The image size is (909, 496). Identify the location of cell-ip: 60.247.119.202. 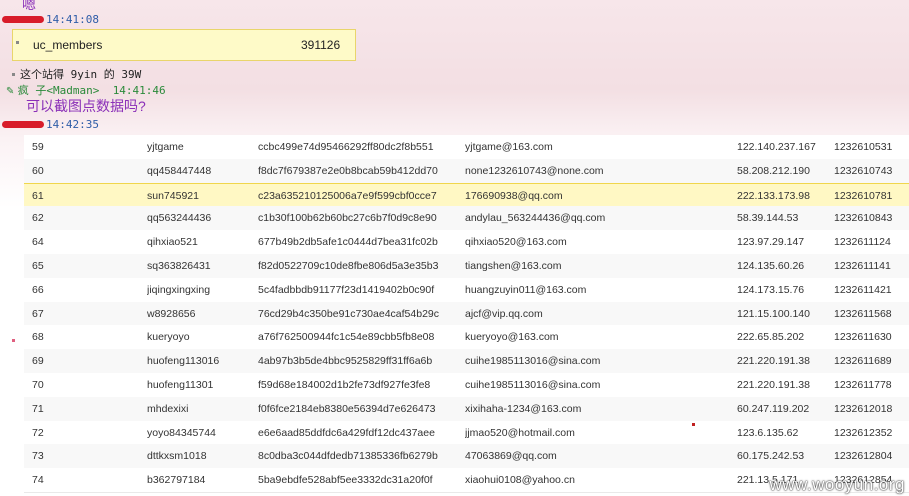
(773, 408).